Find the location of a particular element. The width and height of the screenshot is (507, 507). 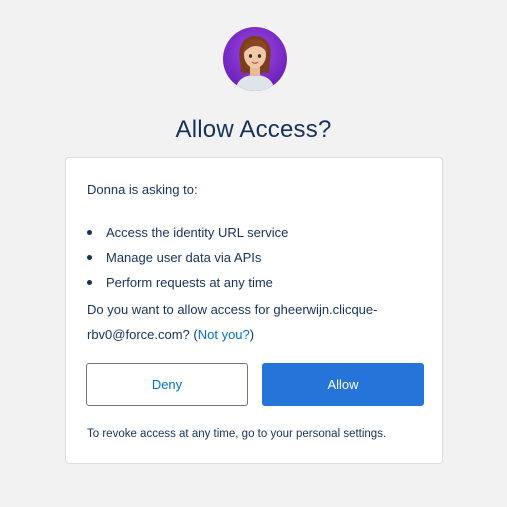

scope-label: Manage user data via APIs is located at coordinates (184, 257).